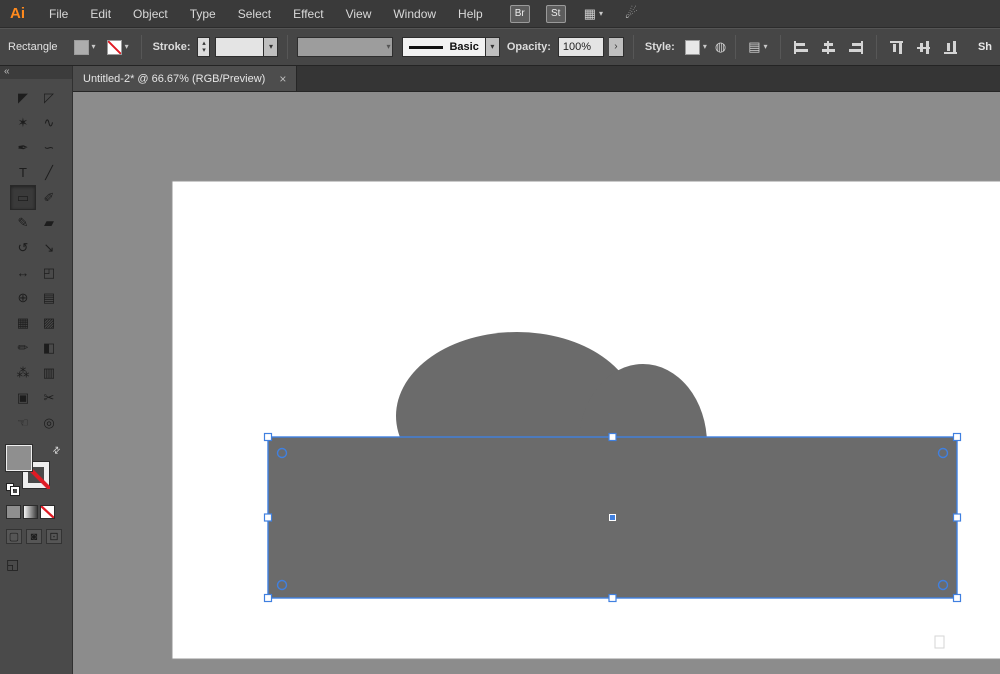  I want to click on menu-view: View, so click(359, 14).